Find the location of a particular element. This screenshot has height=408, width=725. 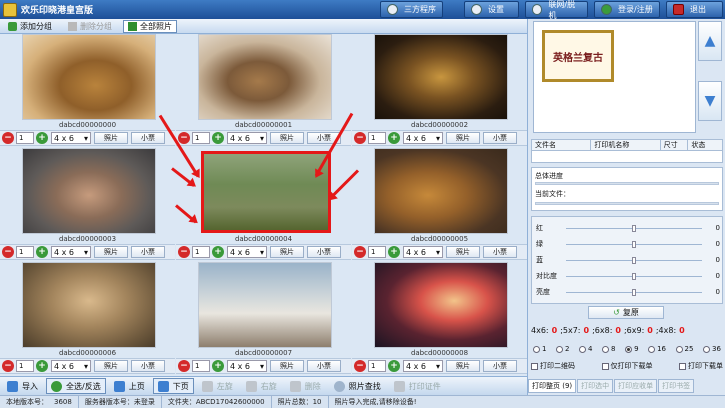

preview-template: 英格兰复古 is located at coordinates (578, 56).